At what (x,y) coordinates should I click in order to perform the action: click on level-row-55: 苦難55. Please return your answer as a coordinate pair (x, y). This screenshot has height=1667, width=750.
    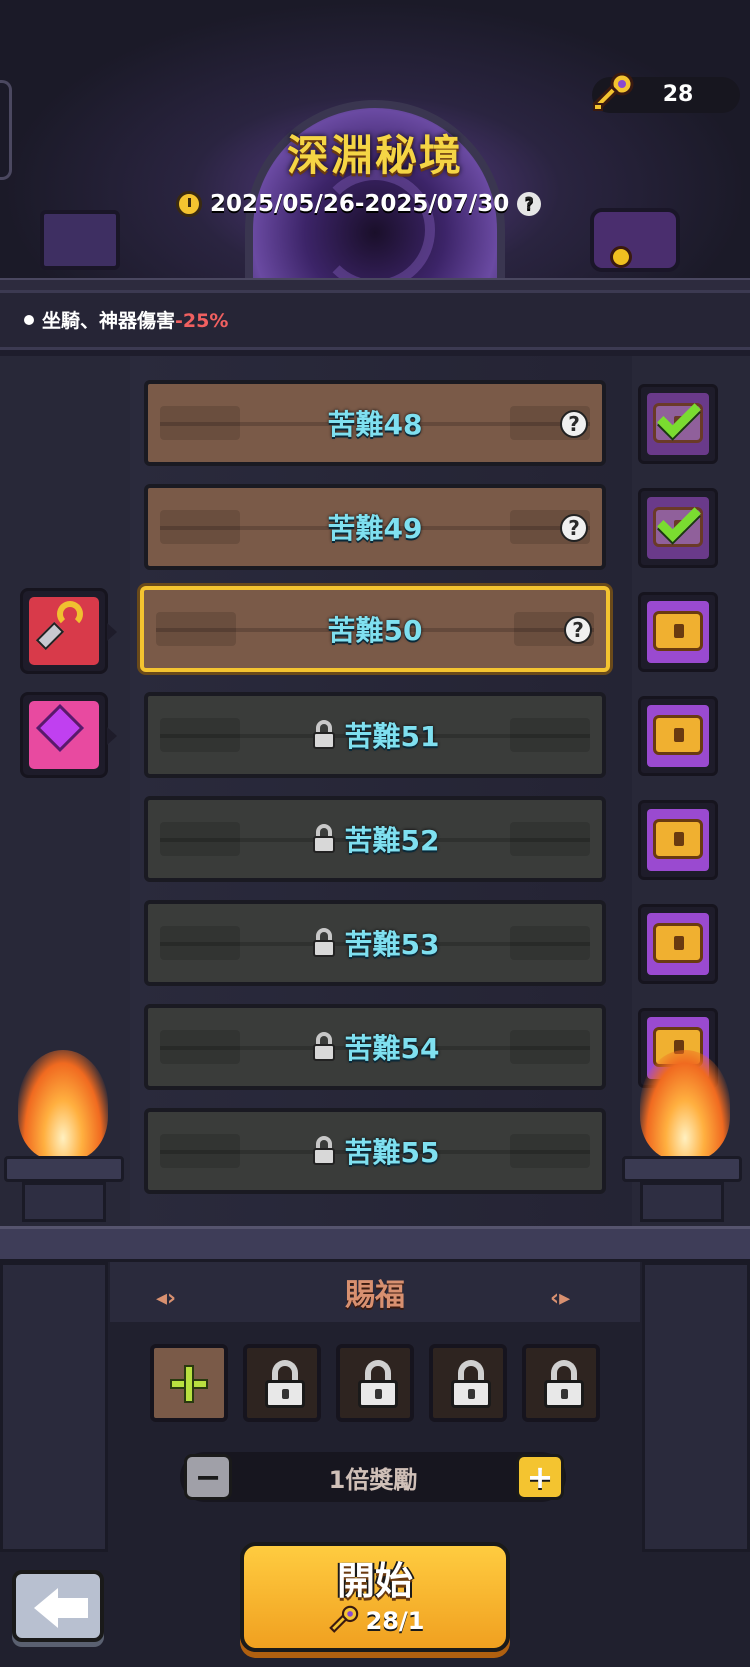
    Looking at the image, I should click on (375, 1151).